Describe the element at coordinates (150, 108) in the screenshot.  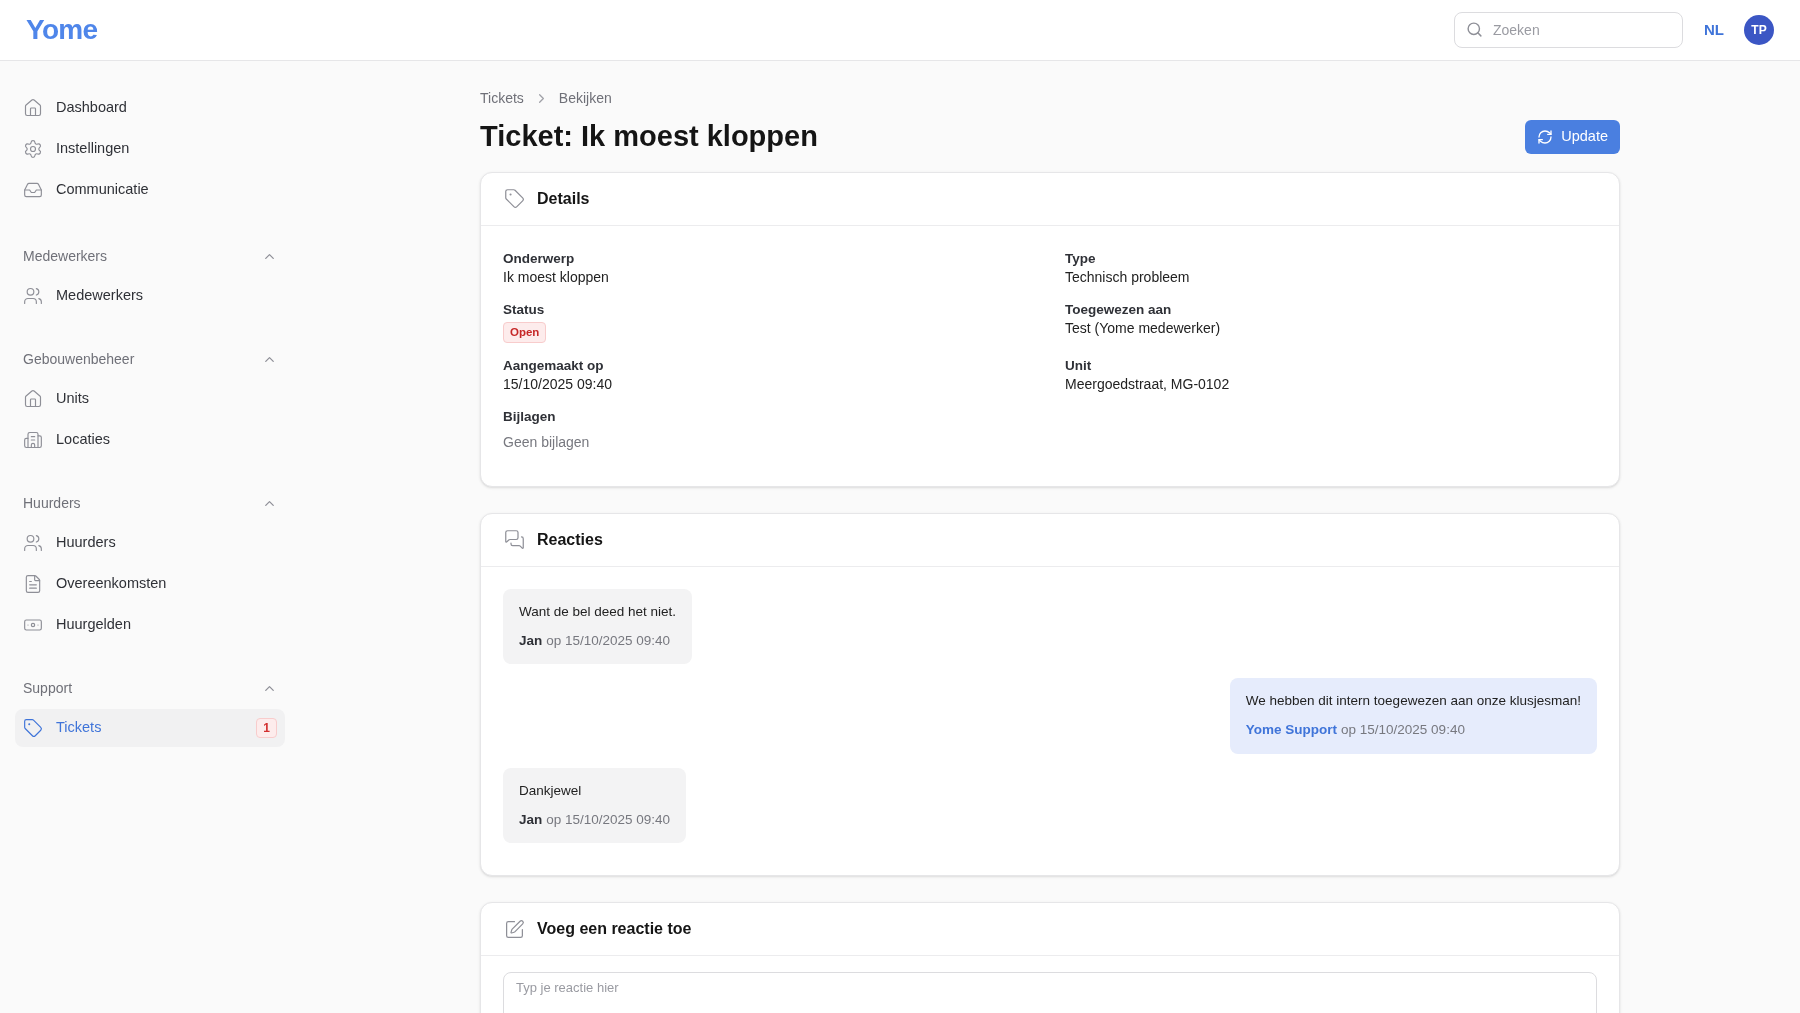
I see `sidebar-item: Dashboard` at that location.